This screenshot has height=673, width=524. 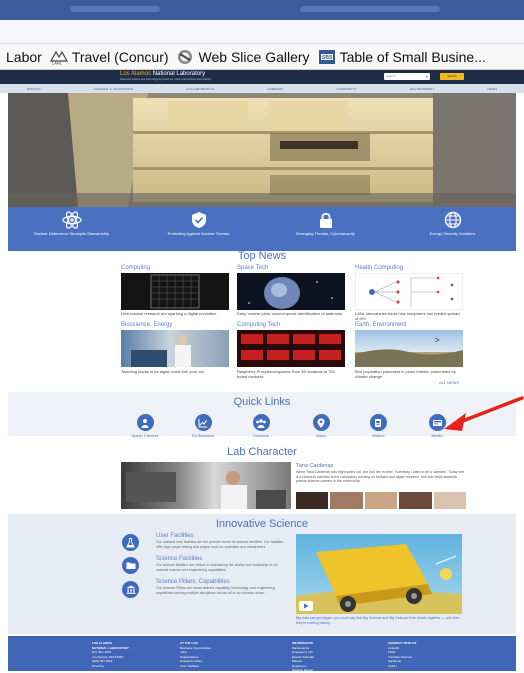 I want to click on building-icon, so click(x=130, y=589).